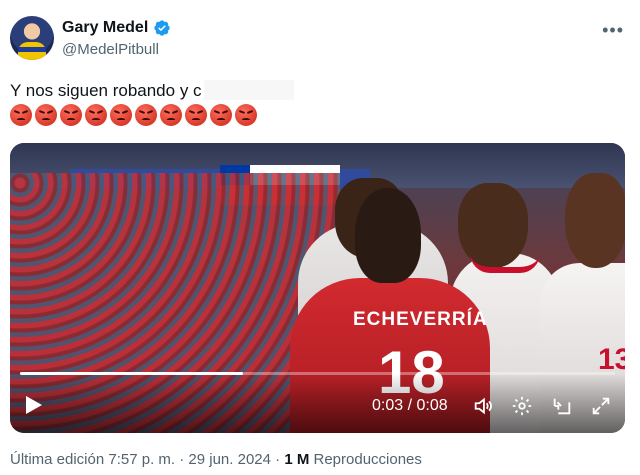  What do you see at coordinates (505, 263) in the screenshot?
I see `jersey-collar` at bounding box center [505, 263].